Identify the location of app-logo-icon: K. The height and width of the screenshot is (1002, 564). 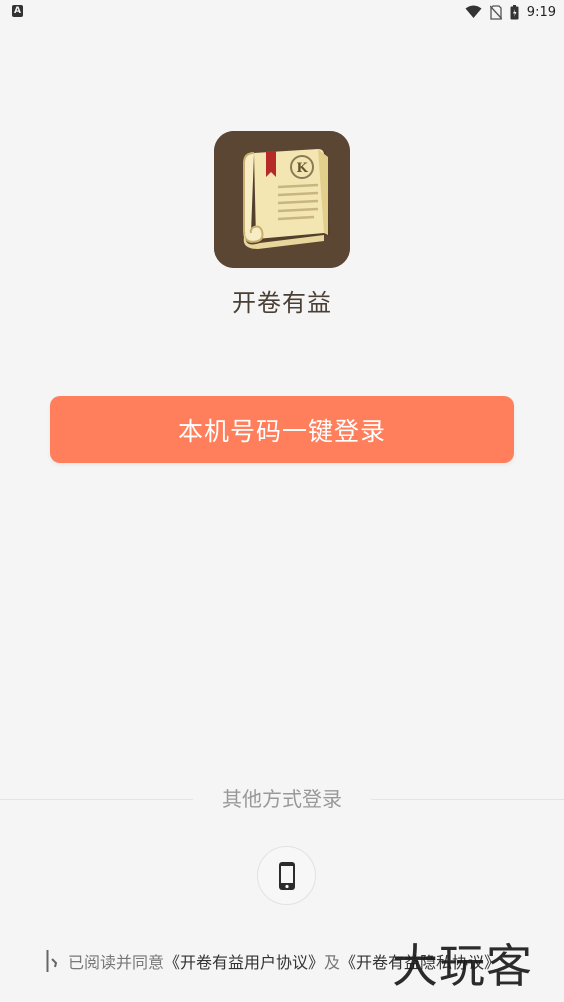
(282, 199).